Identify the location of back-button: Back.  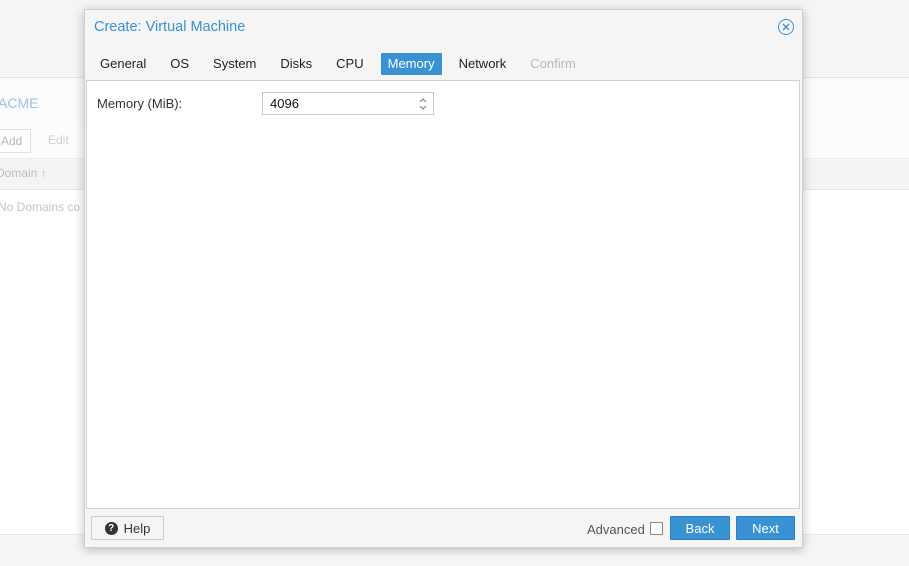
(700, 528).